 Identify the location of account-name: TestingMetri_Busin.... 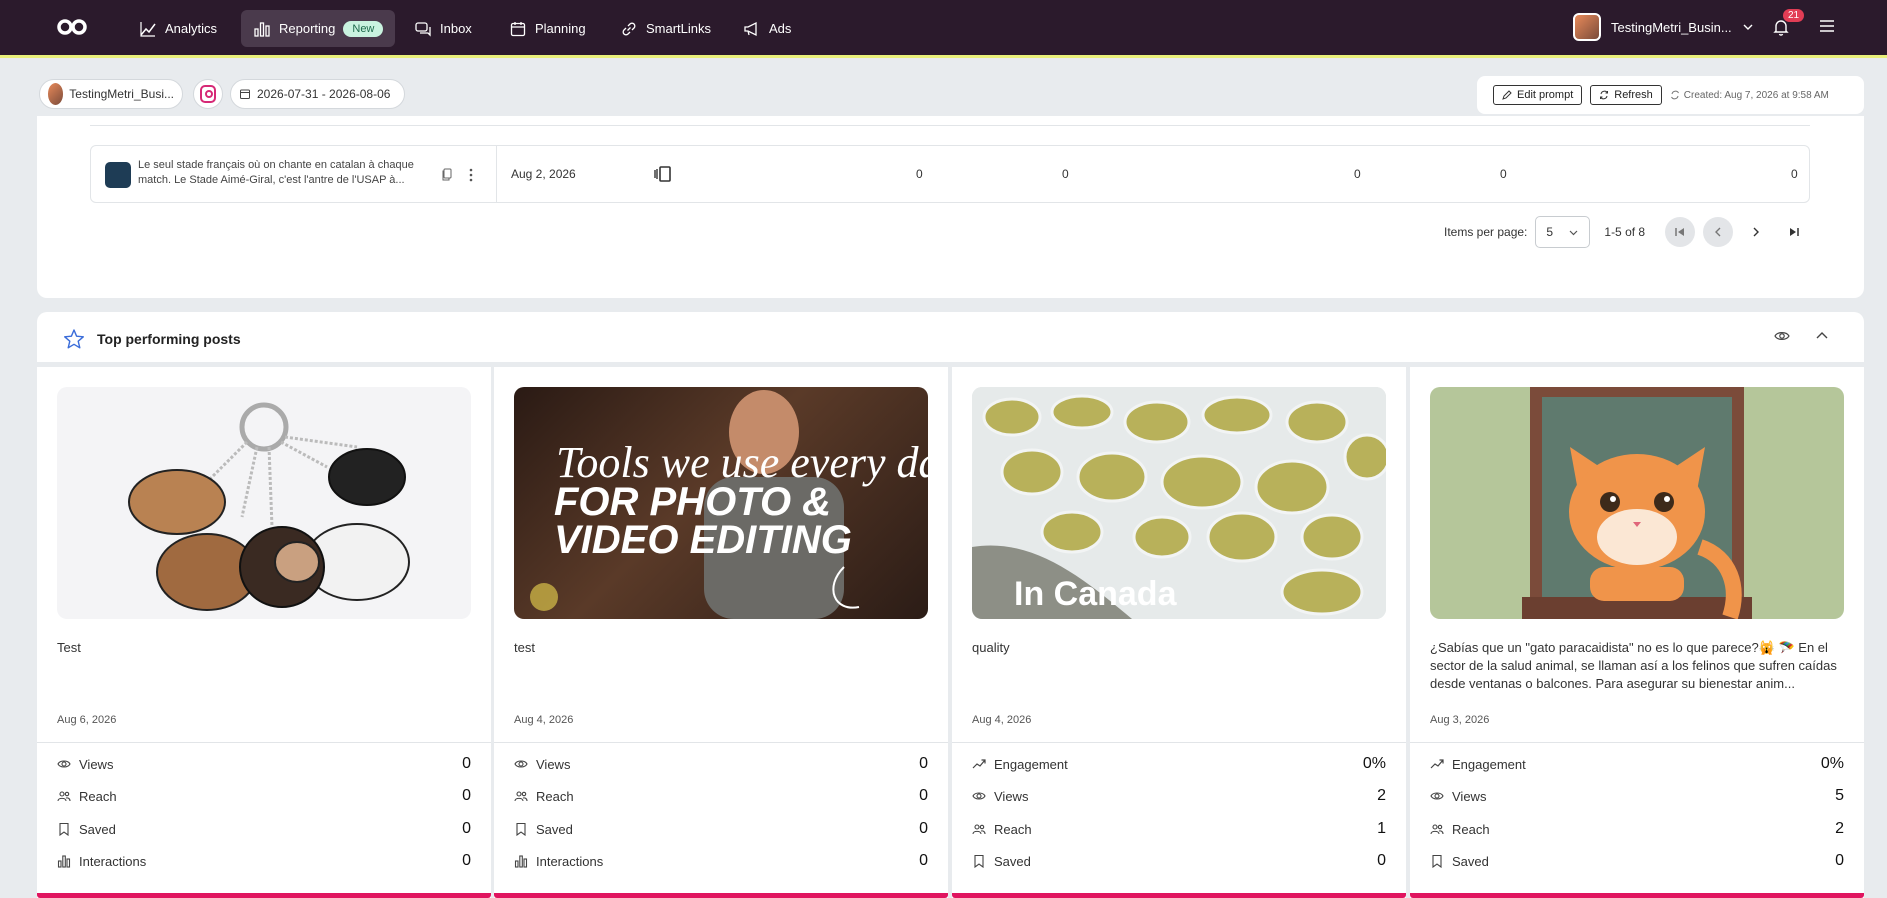
(1671, 27).